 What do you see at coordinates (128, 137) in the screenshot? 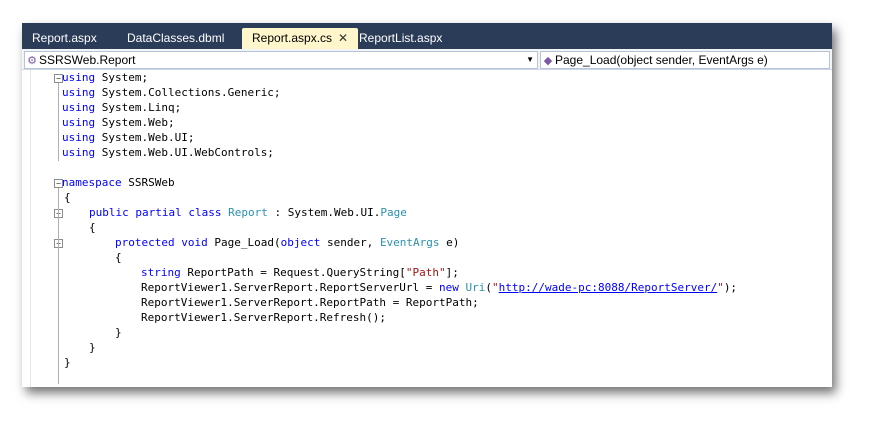
I see `code-line: using System.Web.UI;` at bounding box center [128, 137].